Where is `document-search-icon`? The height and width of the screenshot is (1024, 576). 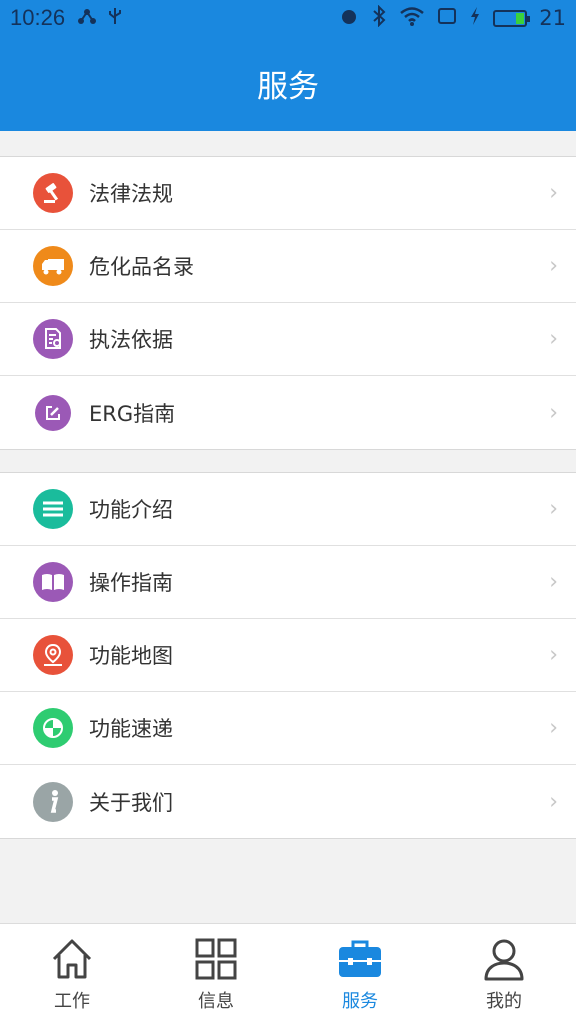
document-search-icon is located at coordinates (53, 339).